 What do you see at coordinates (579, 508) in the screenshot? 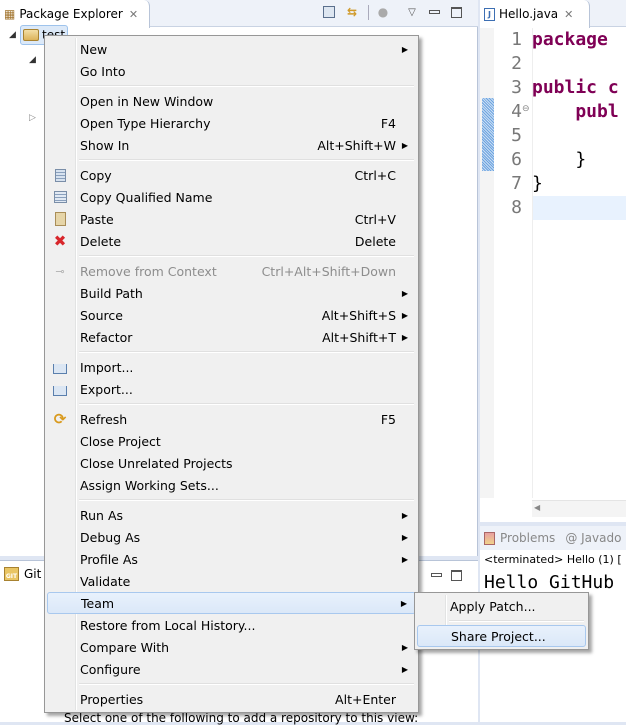
I see `horizontal-scrollbar: ◀` at bounding box center [579, 508].